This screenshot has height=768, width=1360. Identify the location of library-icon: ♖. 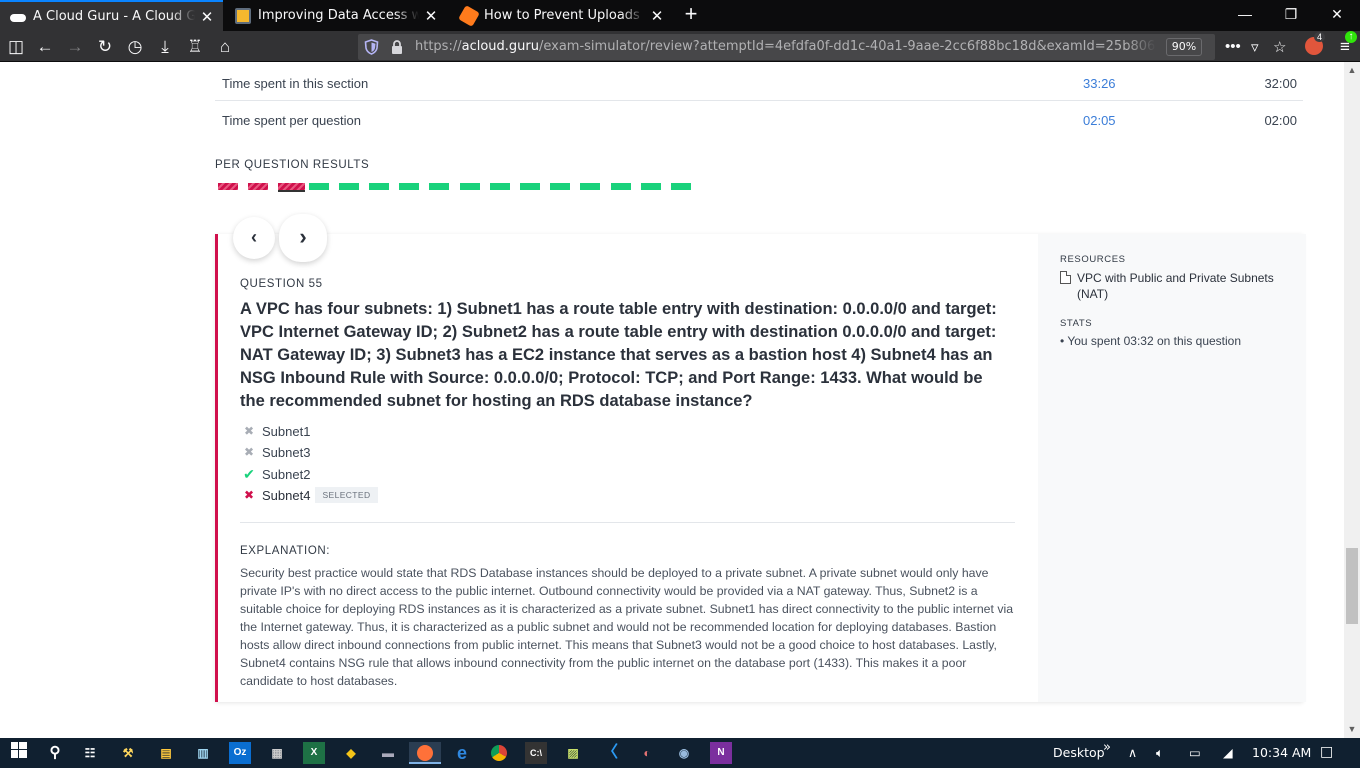
(195, 47).